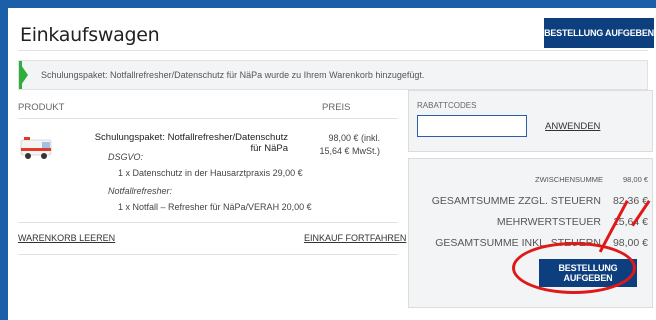  I want to click on coupon-input, so click(472, 126).